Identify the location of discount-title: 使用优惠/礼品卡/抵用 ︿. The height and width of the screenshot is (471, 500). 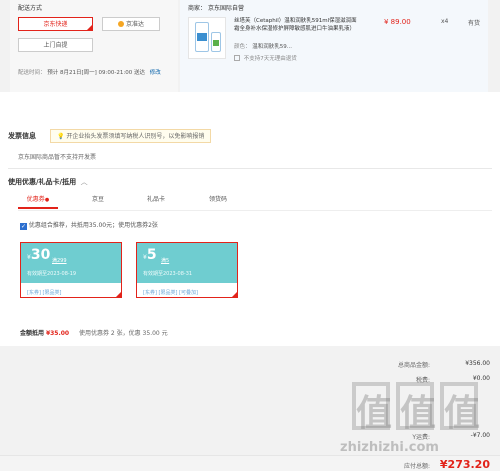
(48, 182).